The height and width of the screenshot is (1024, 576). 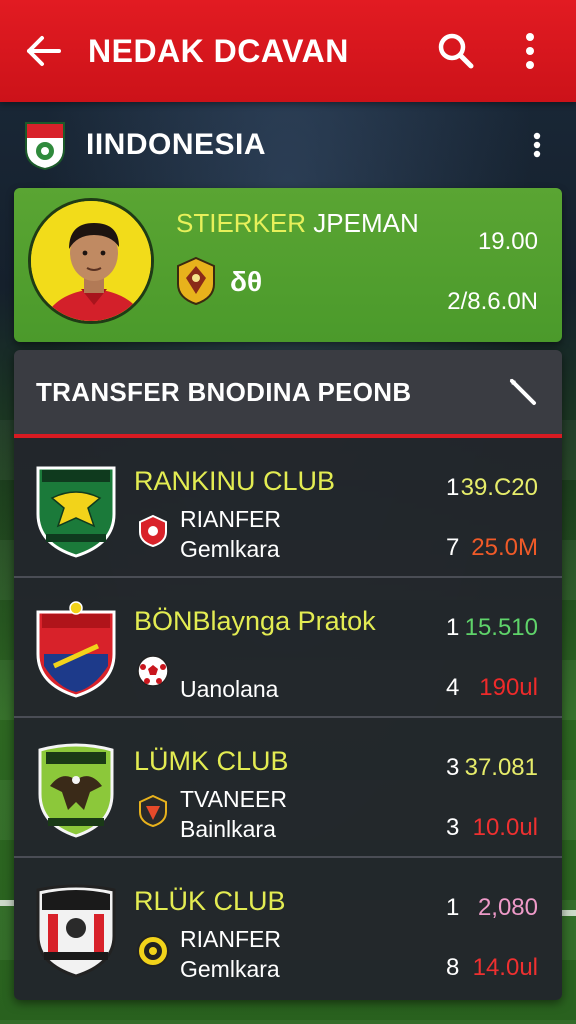 I want to click on player-role-secondary: JPEMAN, so click(x=362, y=223).